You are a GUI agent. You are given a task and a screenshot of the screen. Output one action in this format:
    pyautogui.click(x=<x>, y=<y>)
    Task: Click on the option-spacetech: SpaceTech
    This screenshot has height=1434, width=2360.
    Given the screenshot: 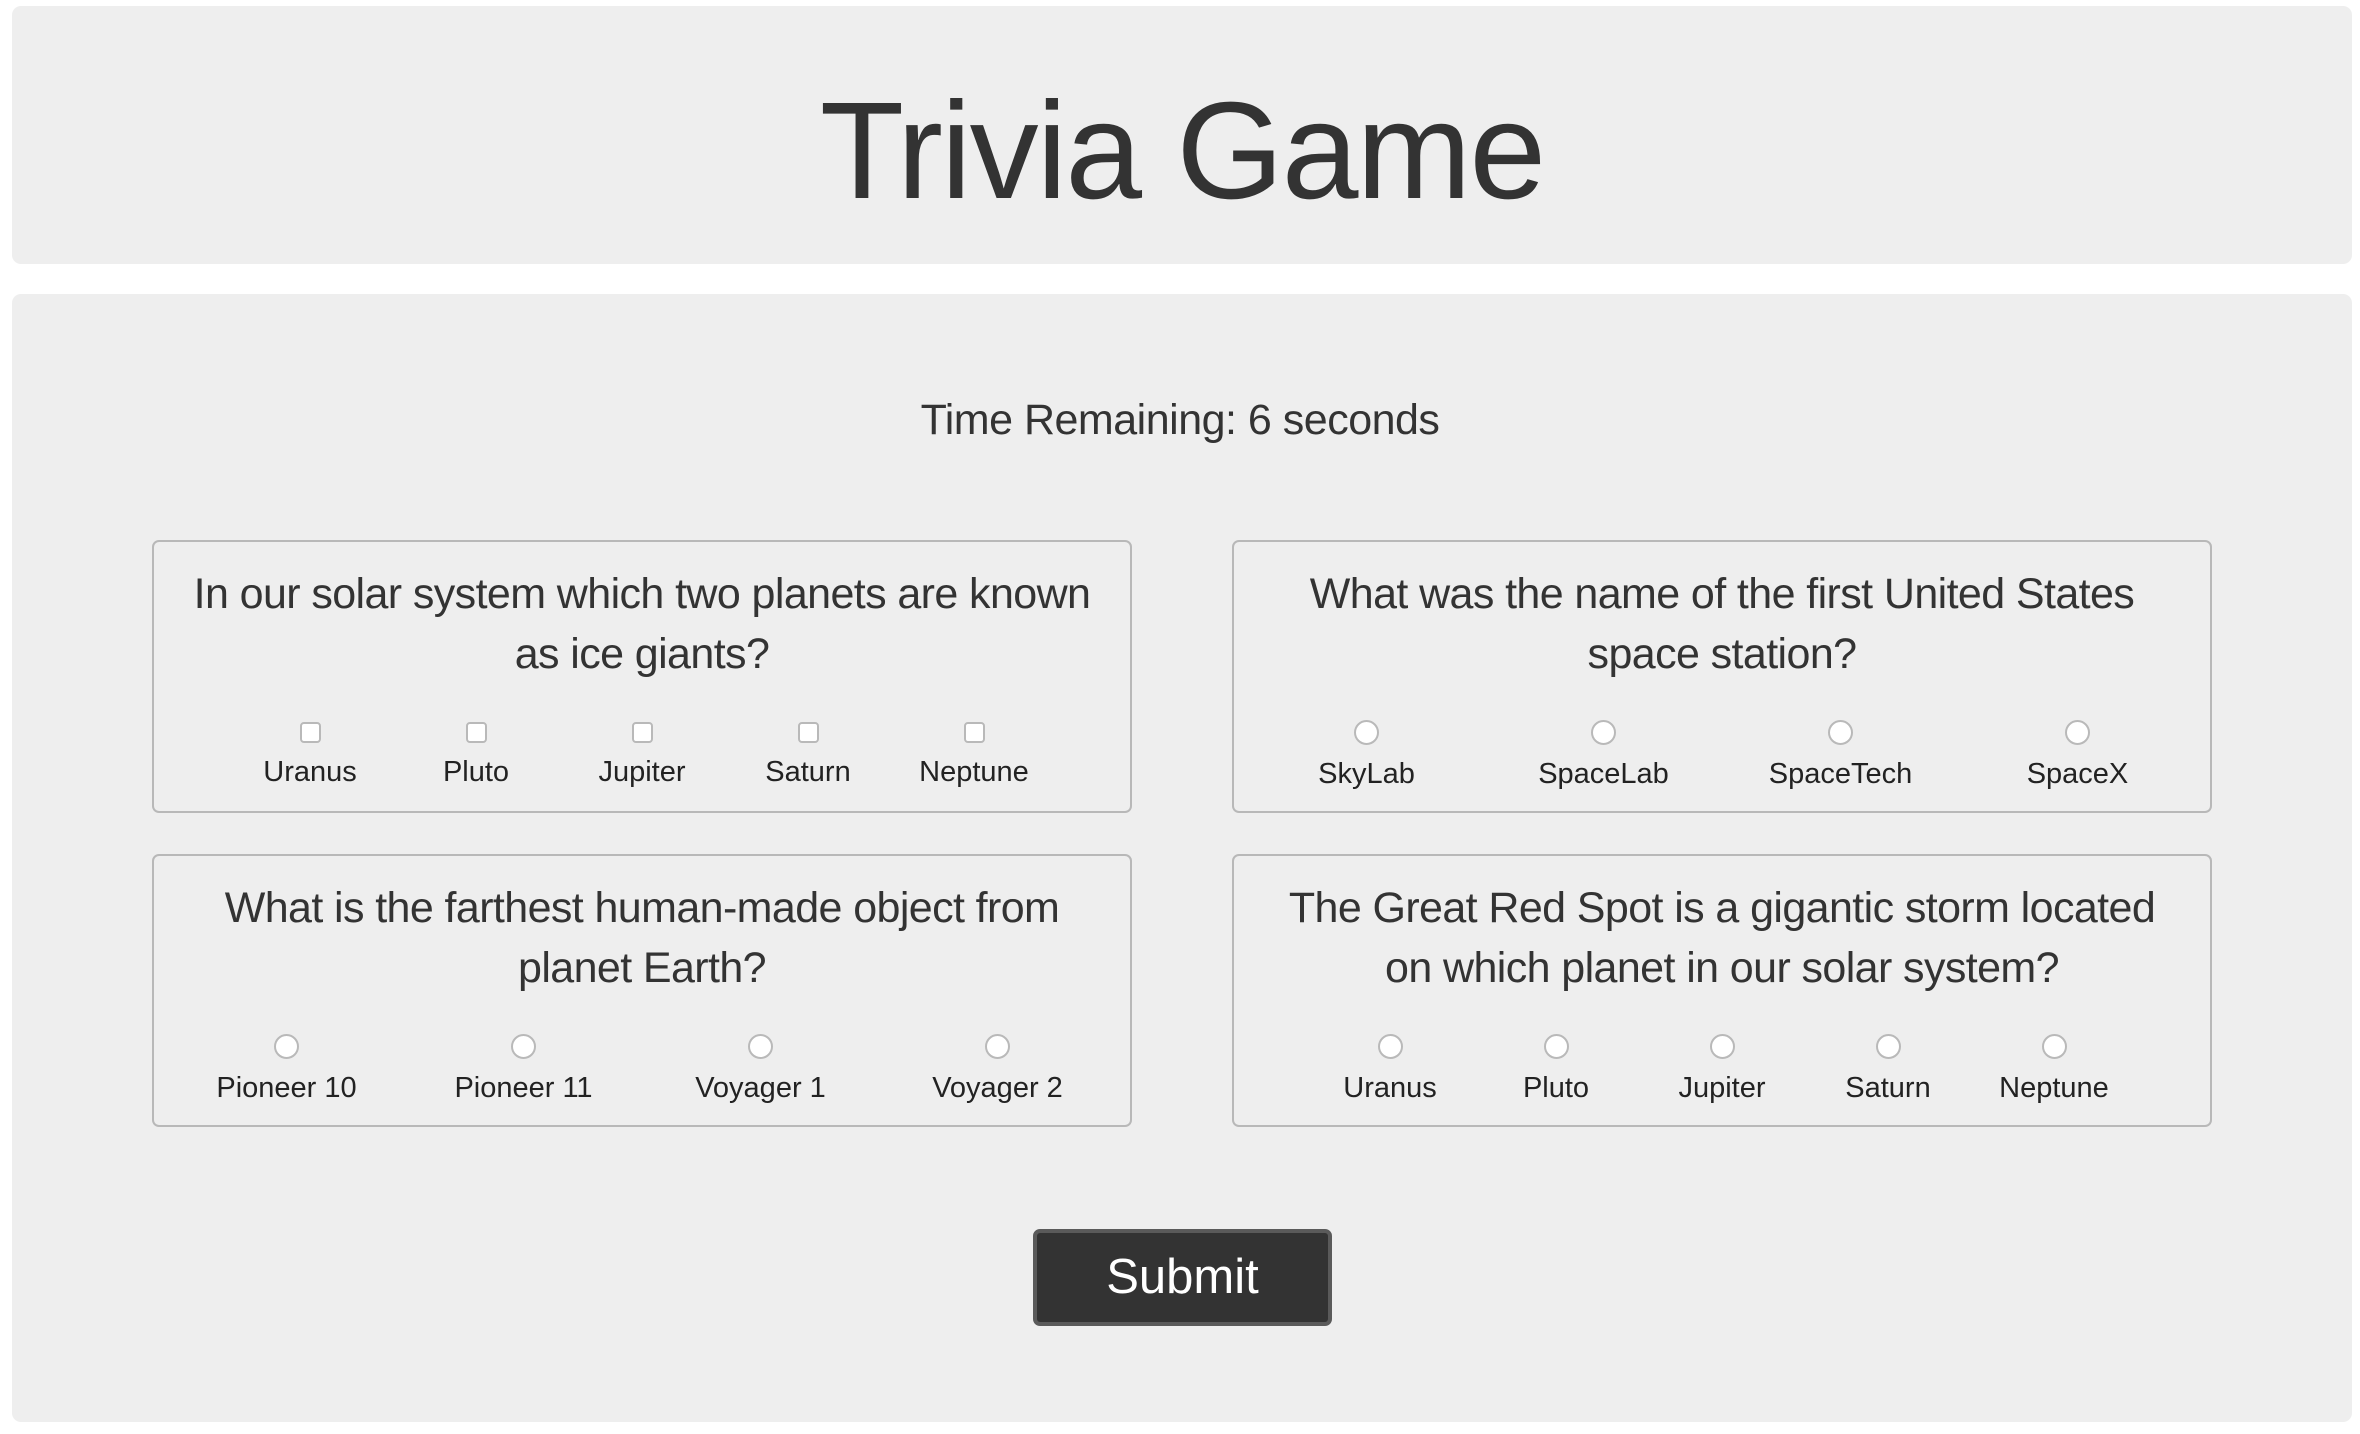 What is the action you would take?
    pyautogui.click(x=1841, y=760)
    